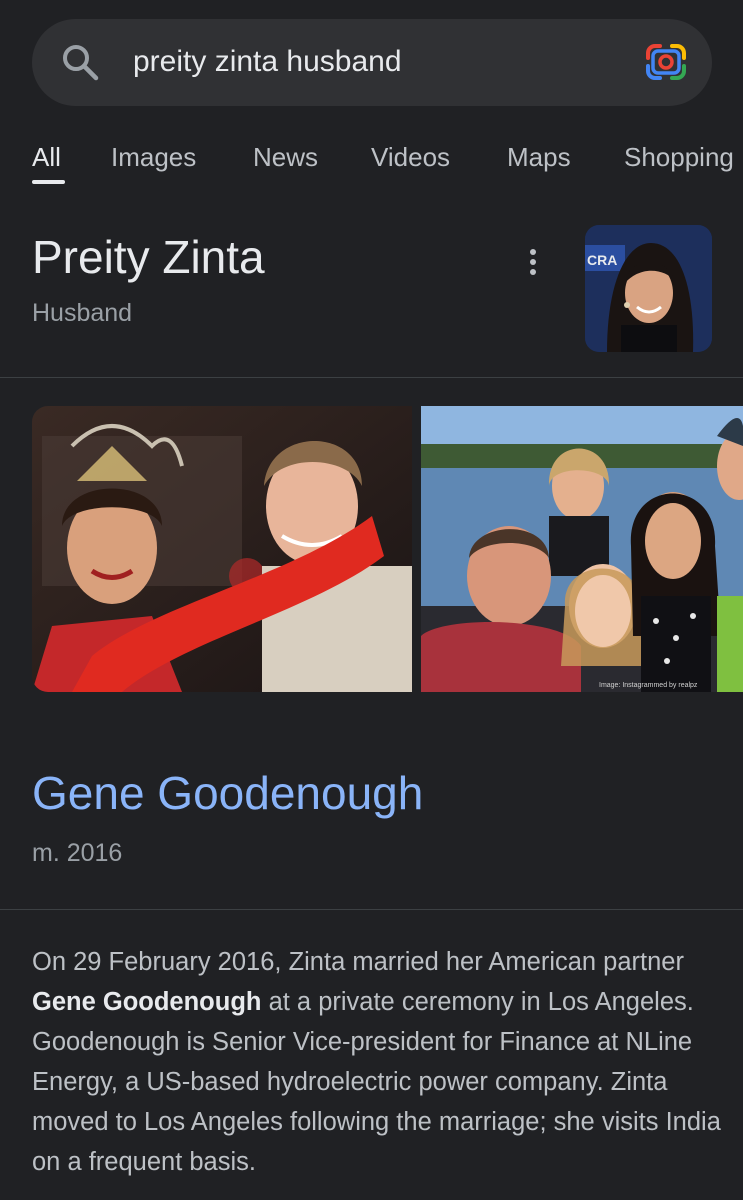 This screenshot has width=743, height=1200. What do you see at coordinates (153, 157) in the screenshot?
I see `tab-images: Images` at bounding box center [153, 157].